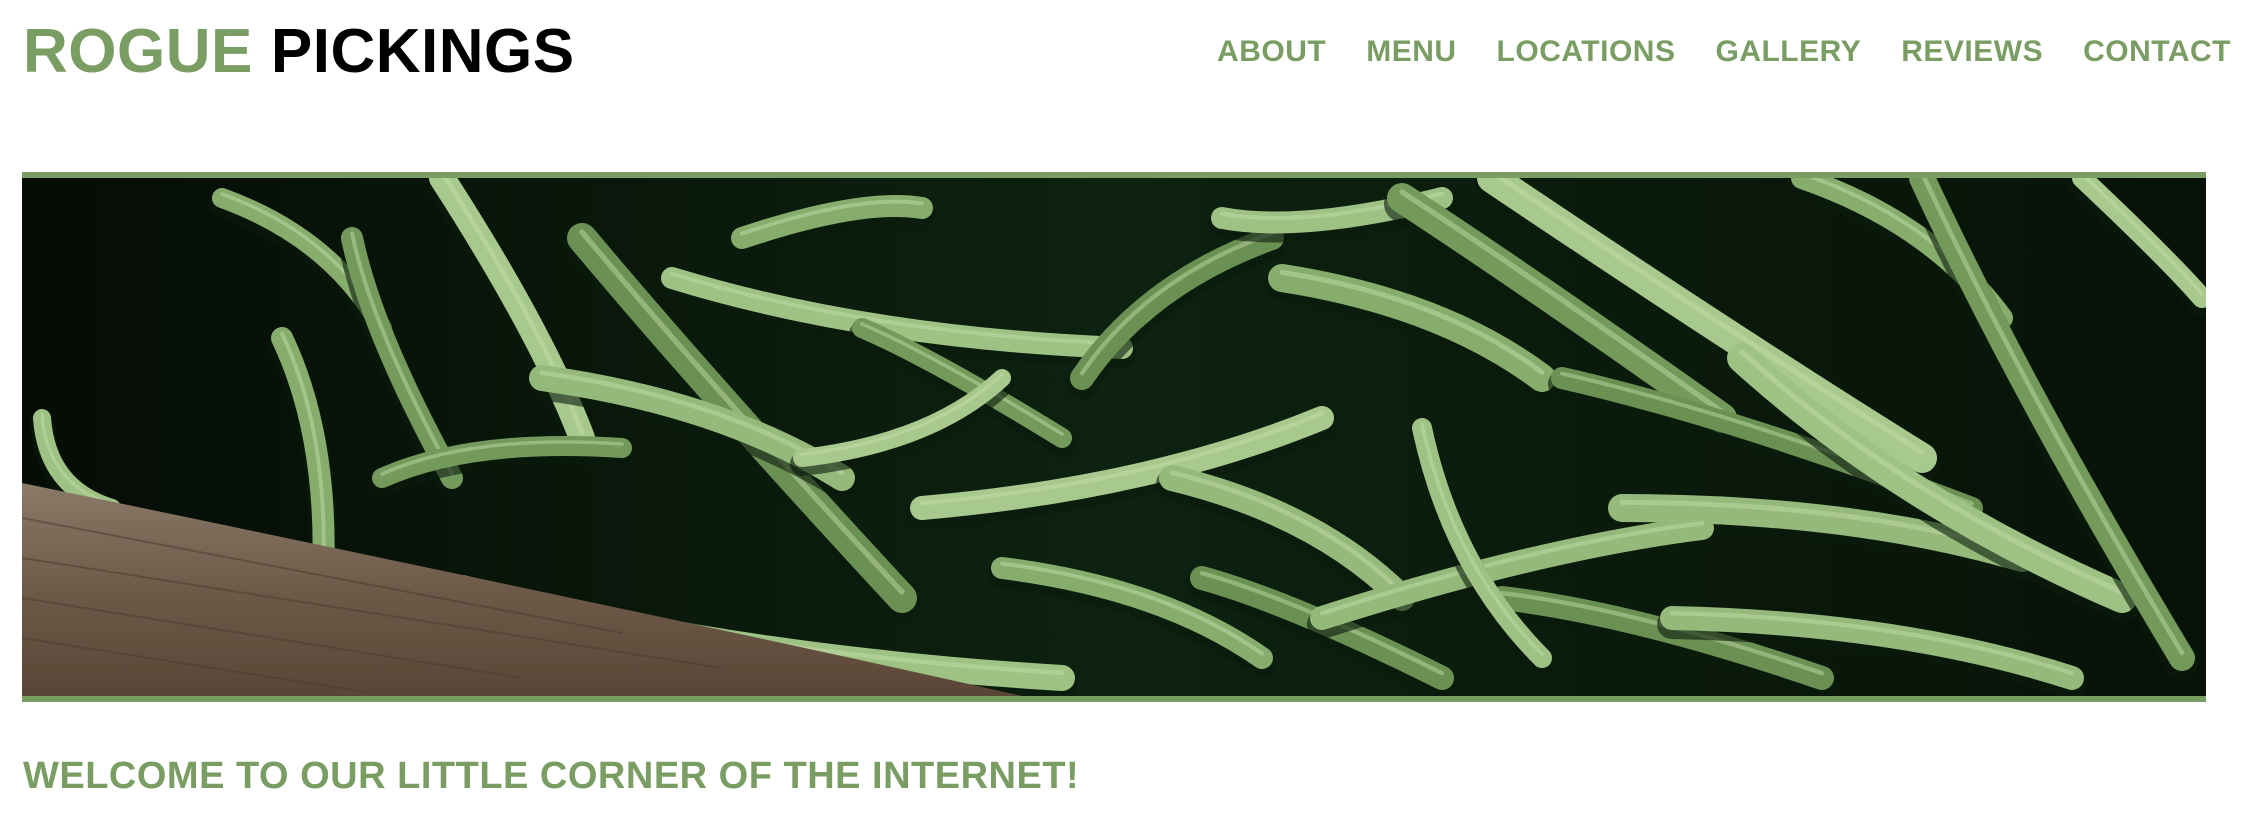 The width and height of the screenshot is (2248, 820). Describe the element at coordinates (1586, 52) in the screenshot. I see `nav-item-locations: LOCATIONS` at that location.